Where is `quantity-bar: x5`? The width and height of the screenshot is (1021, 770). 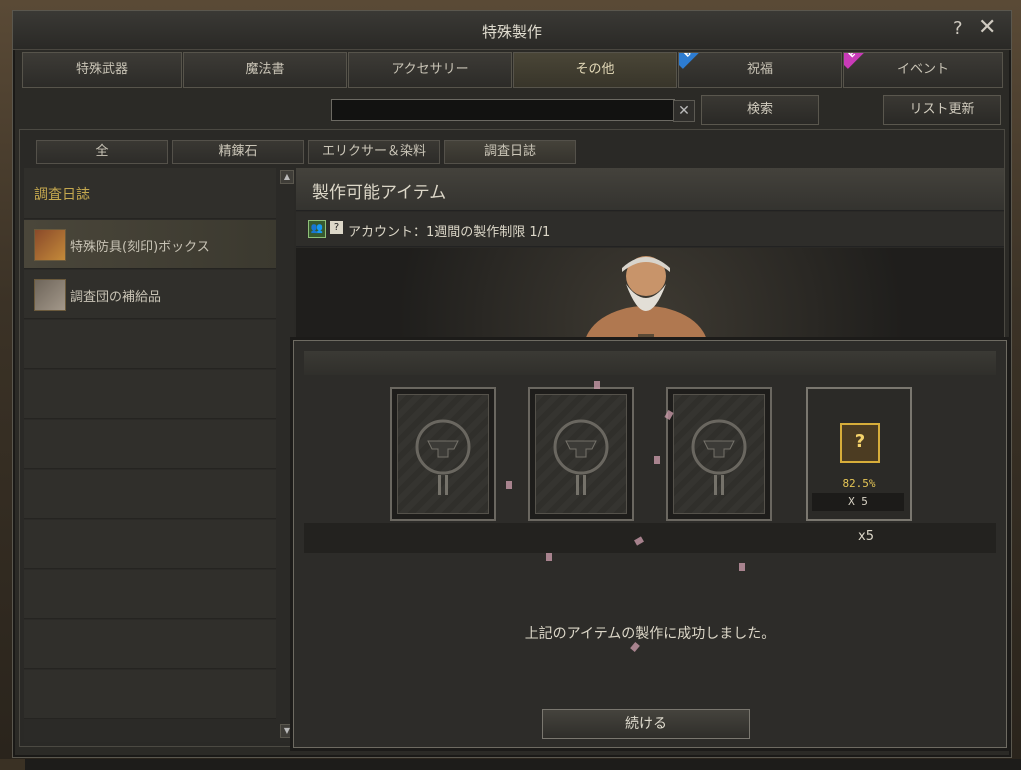
quantity-bar: x5 is located at coordinates (650, 538).